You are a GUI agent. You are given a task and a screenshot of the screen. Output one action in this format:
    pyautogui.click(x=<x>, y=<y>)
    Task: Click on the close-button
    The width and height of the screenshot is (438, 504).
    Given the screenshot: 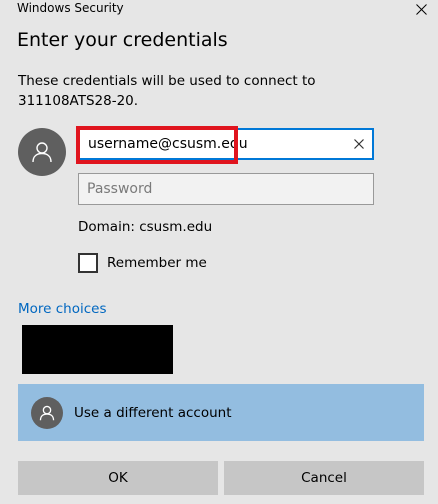 What is the action you would take?
    pyautogui.click(x=421, y=9)
    